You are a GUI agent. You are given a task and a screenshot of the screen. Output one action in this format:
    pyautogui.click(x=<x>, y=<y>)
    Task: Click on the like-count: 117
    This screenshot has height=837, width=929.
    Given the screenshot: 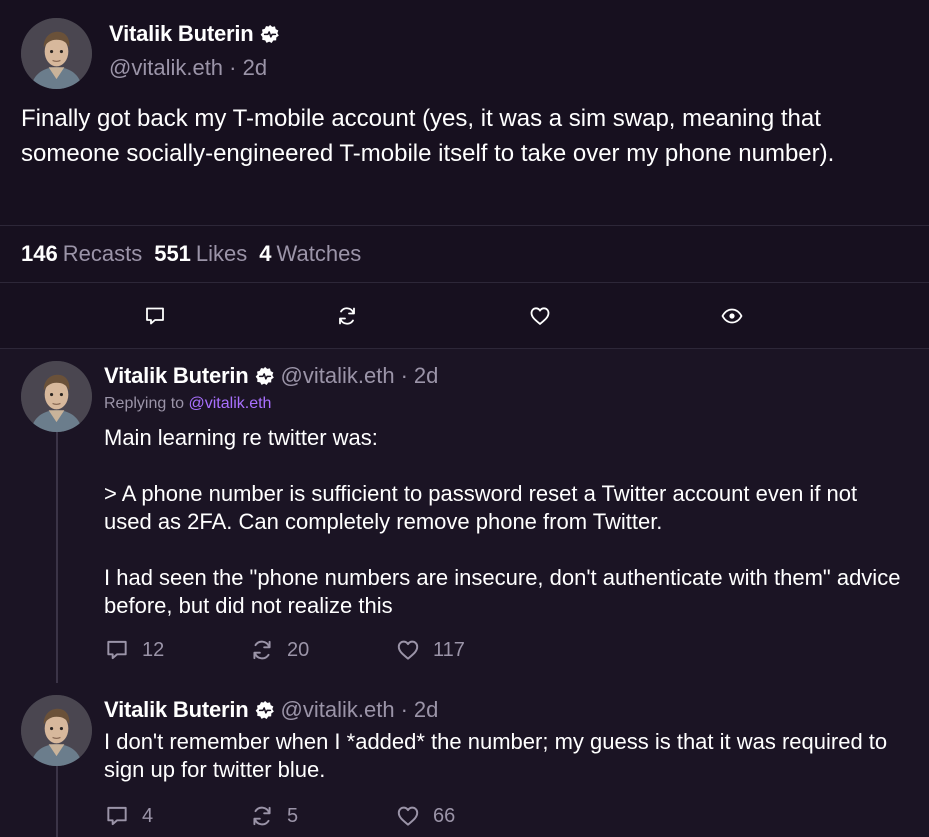 What is the action you would take?
    pyautogui.click(x=449, y=649)
    